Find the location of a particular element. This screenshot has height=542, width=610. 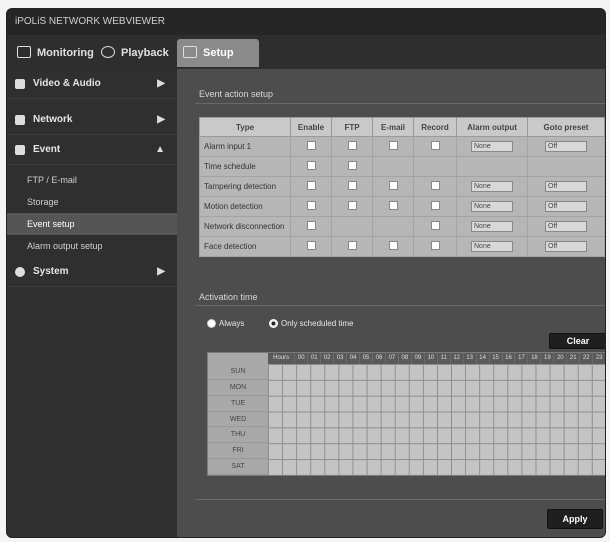

event-type-name: Alarm input 1 is located at coordinates (245, 146).